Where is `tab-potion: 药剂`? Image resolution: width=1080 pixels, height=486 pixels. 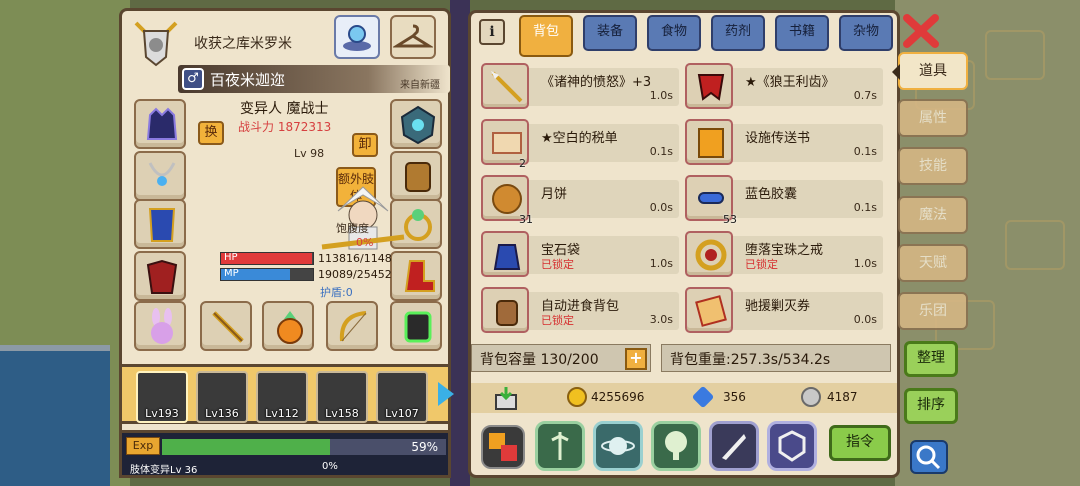 tab-potion: 药剂 is located at coordinates (738, 33).